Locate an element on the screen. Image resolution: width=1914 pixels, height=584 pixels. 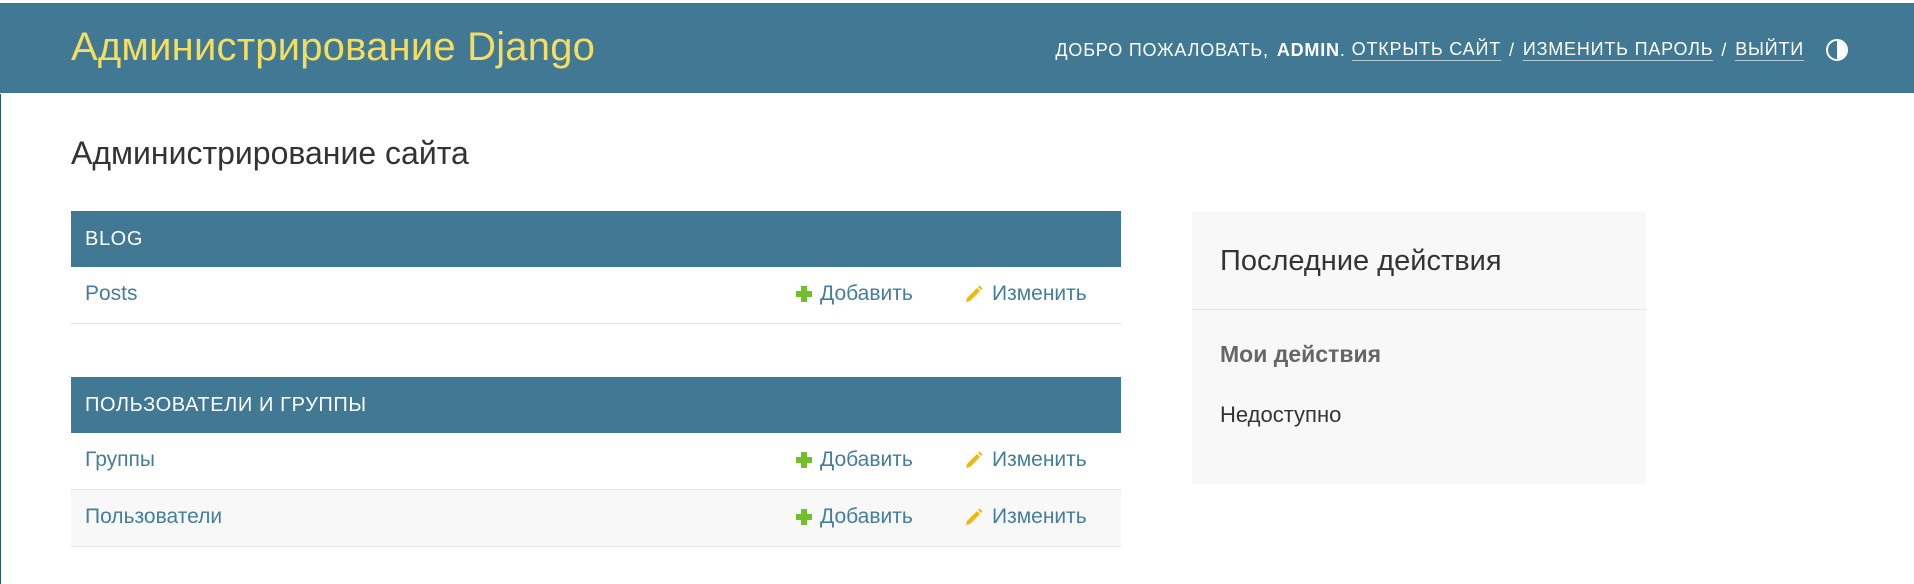
app-module-blog: Blog Posts Добавить Изменить is located at coordinates (596, 267).